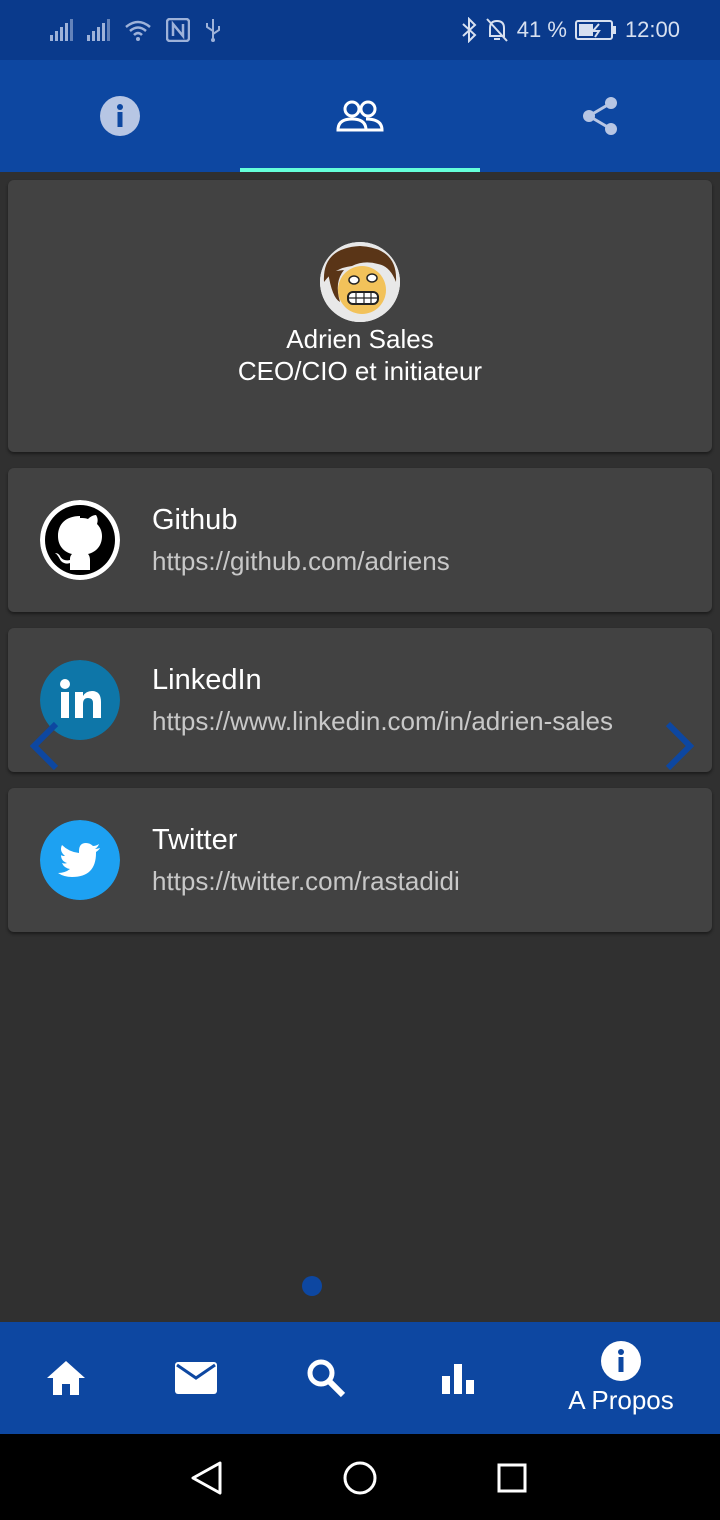 This screenshot has height=1520, width=720. What do you see at coordinates (621, 1399) in the screenshot?
I see `nav-about-label: A Propos` at bounding box center [621, 1399].